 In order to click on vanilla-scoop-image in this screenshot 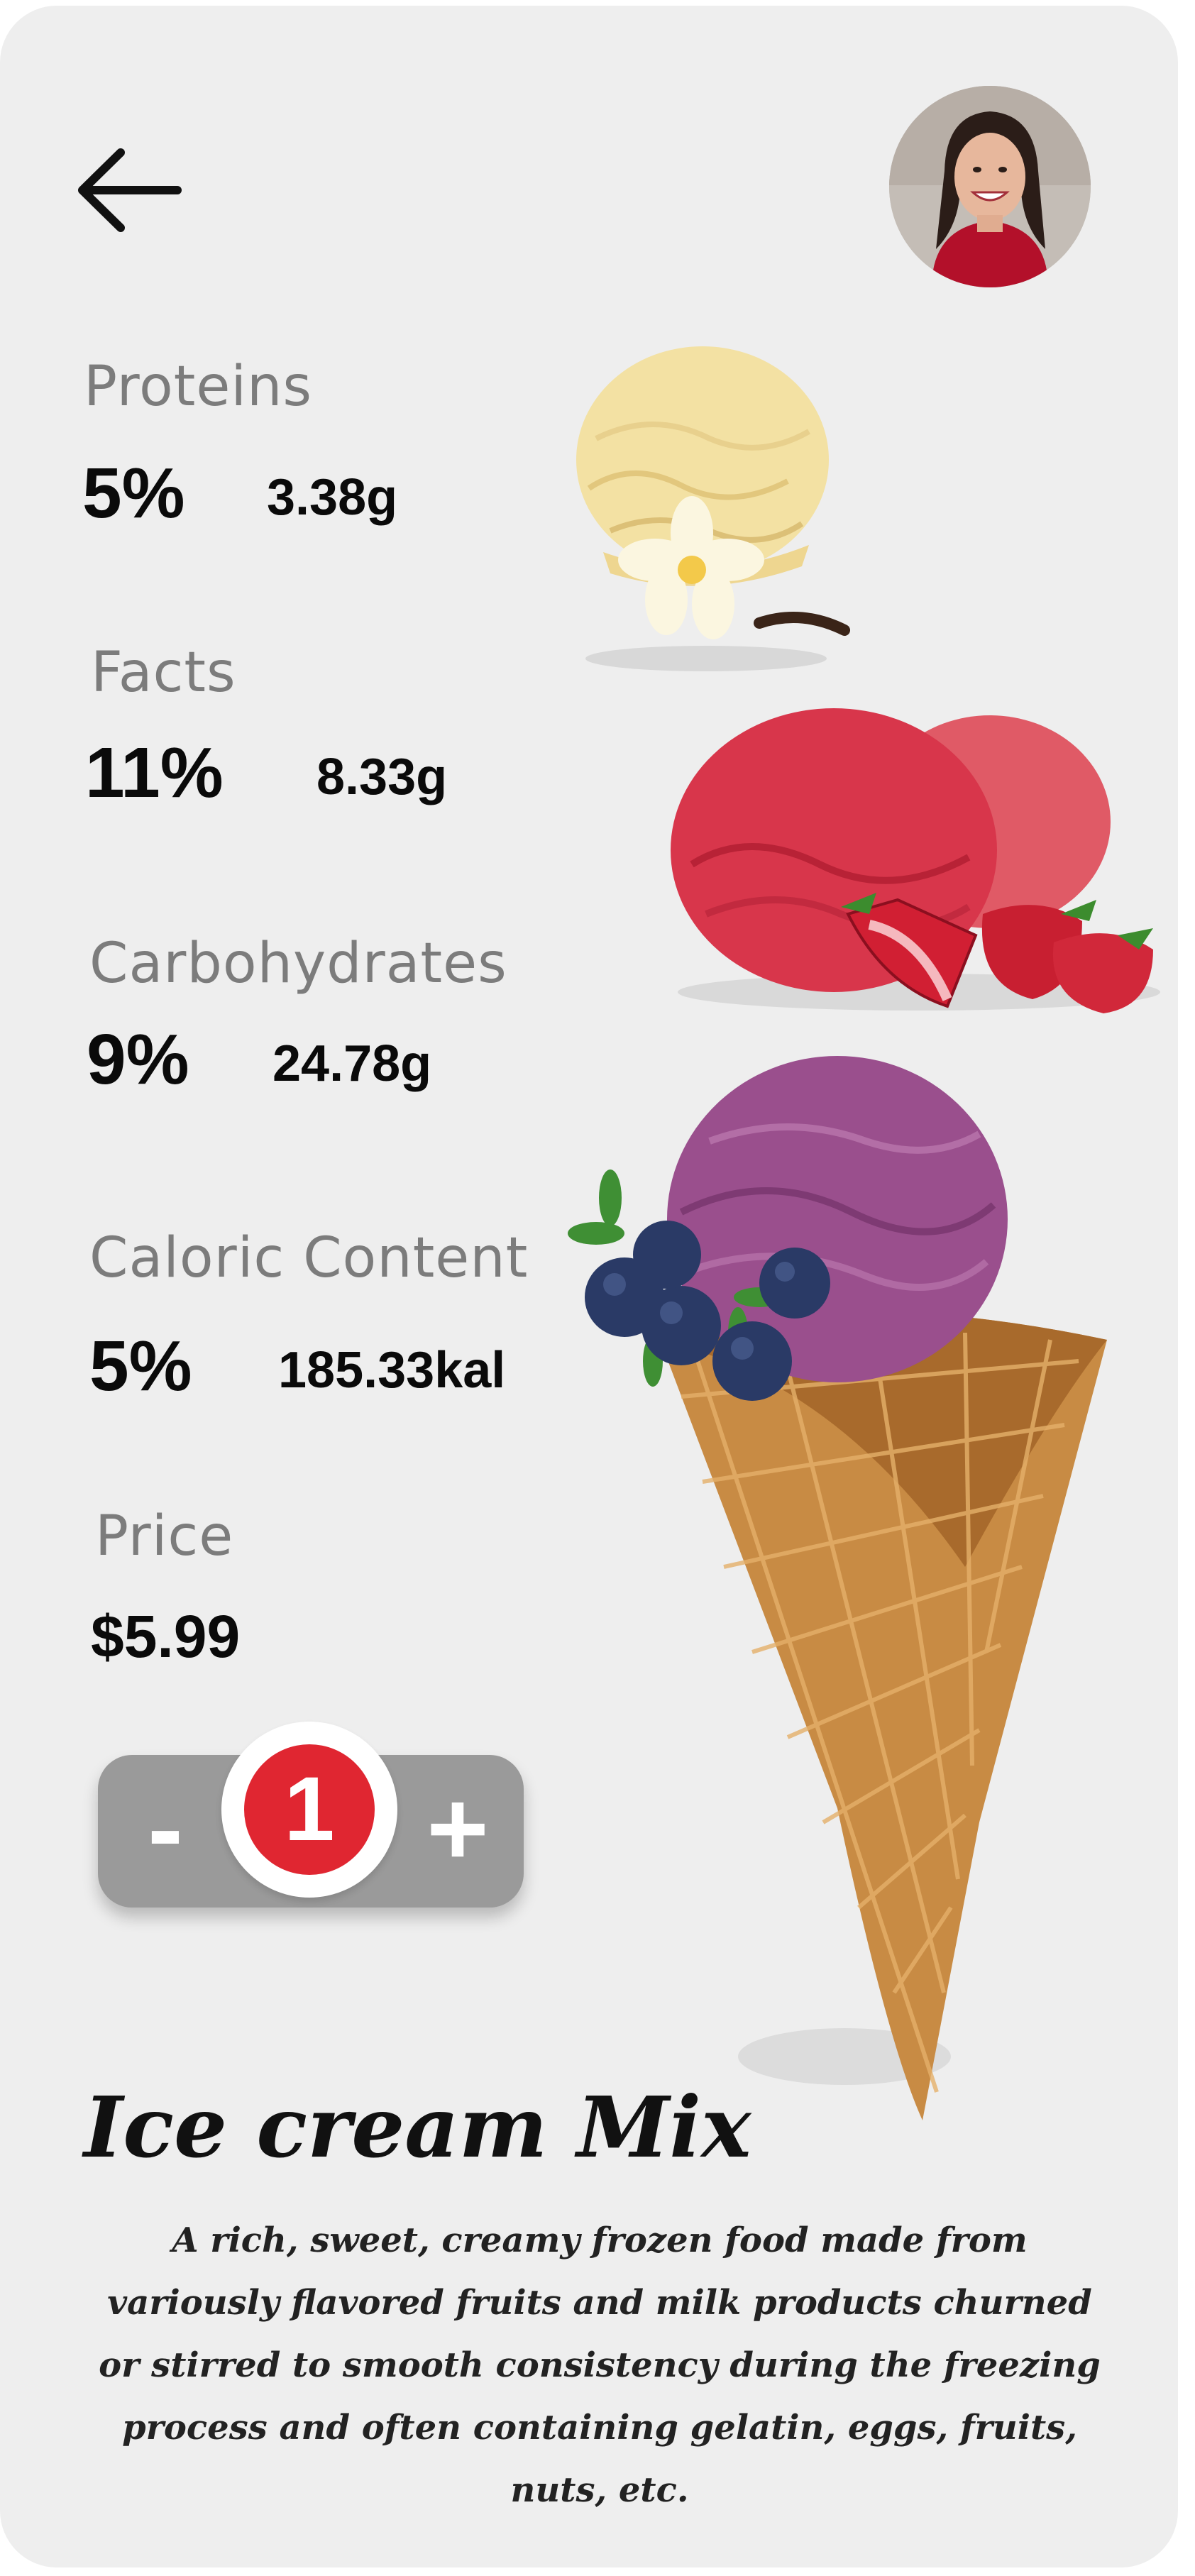, I will do `click(713, 508)`.